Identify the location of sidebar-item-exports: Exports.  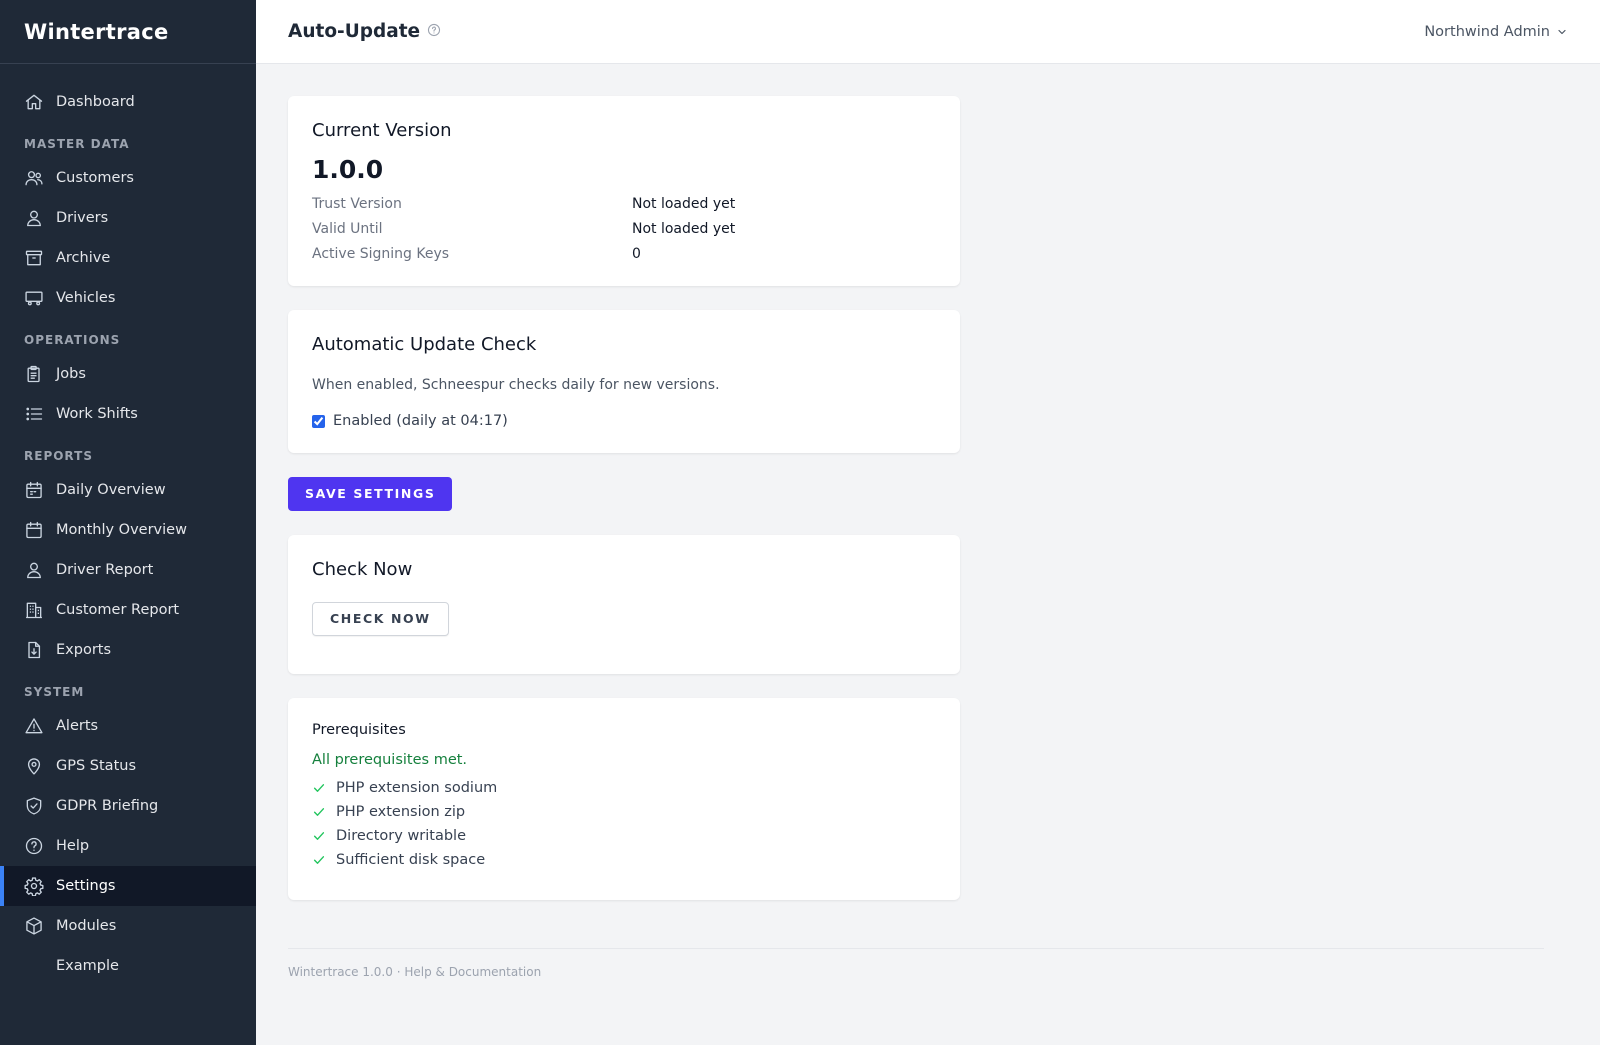
(128, 650).